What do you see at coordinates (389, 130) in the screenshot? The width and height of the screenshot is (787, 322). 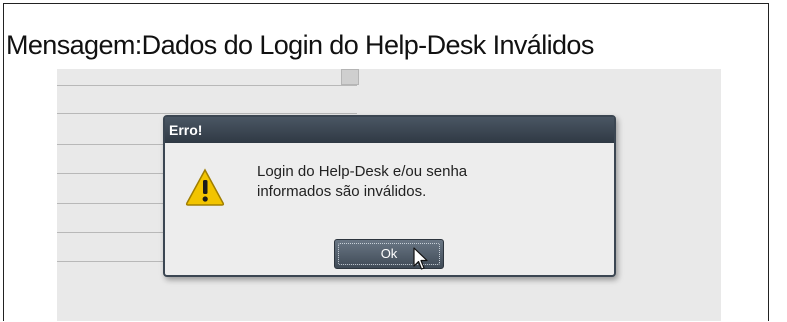 I see `dialog-titlebar: Erro!` at bounding box center [389, 130].